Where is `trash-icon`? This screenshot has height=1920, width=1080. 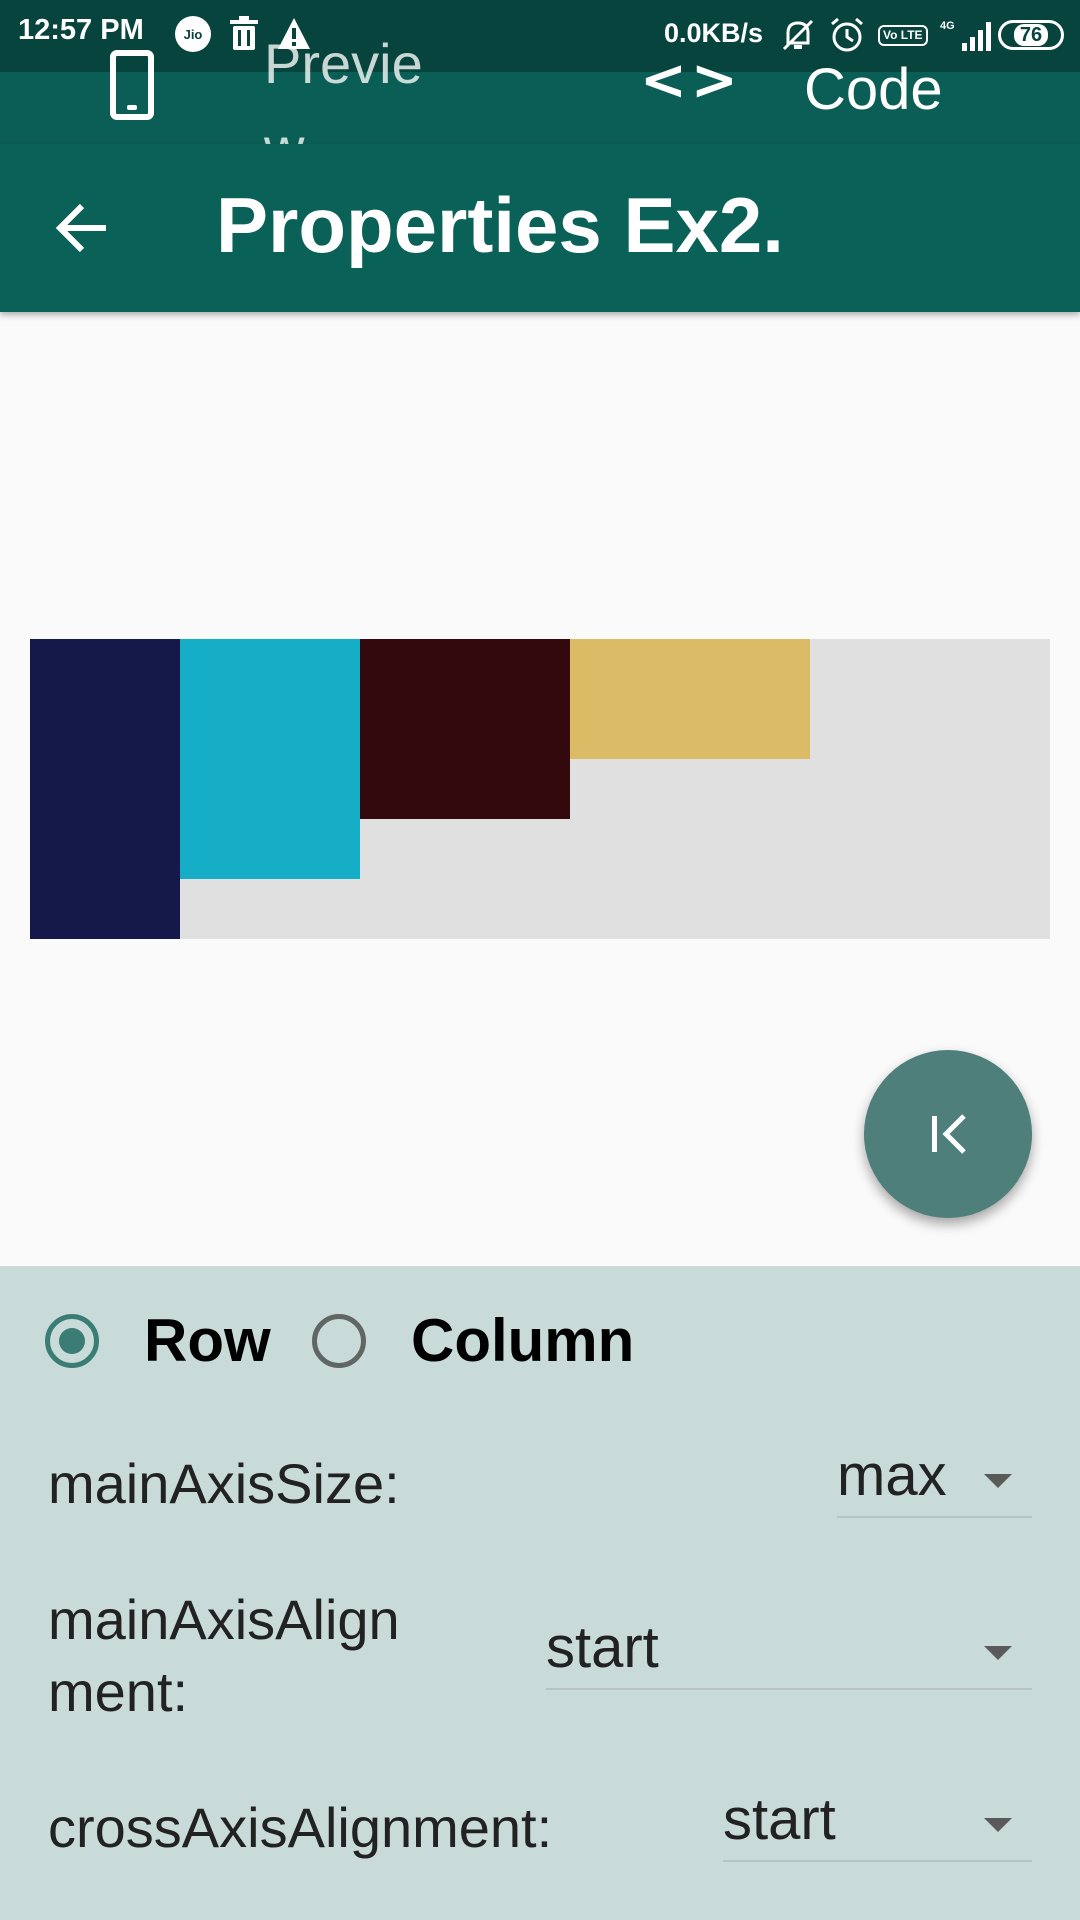 trash-icon is located at coordinates (244, 33).